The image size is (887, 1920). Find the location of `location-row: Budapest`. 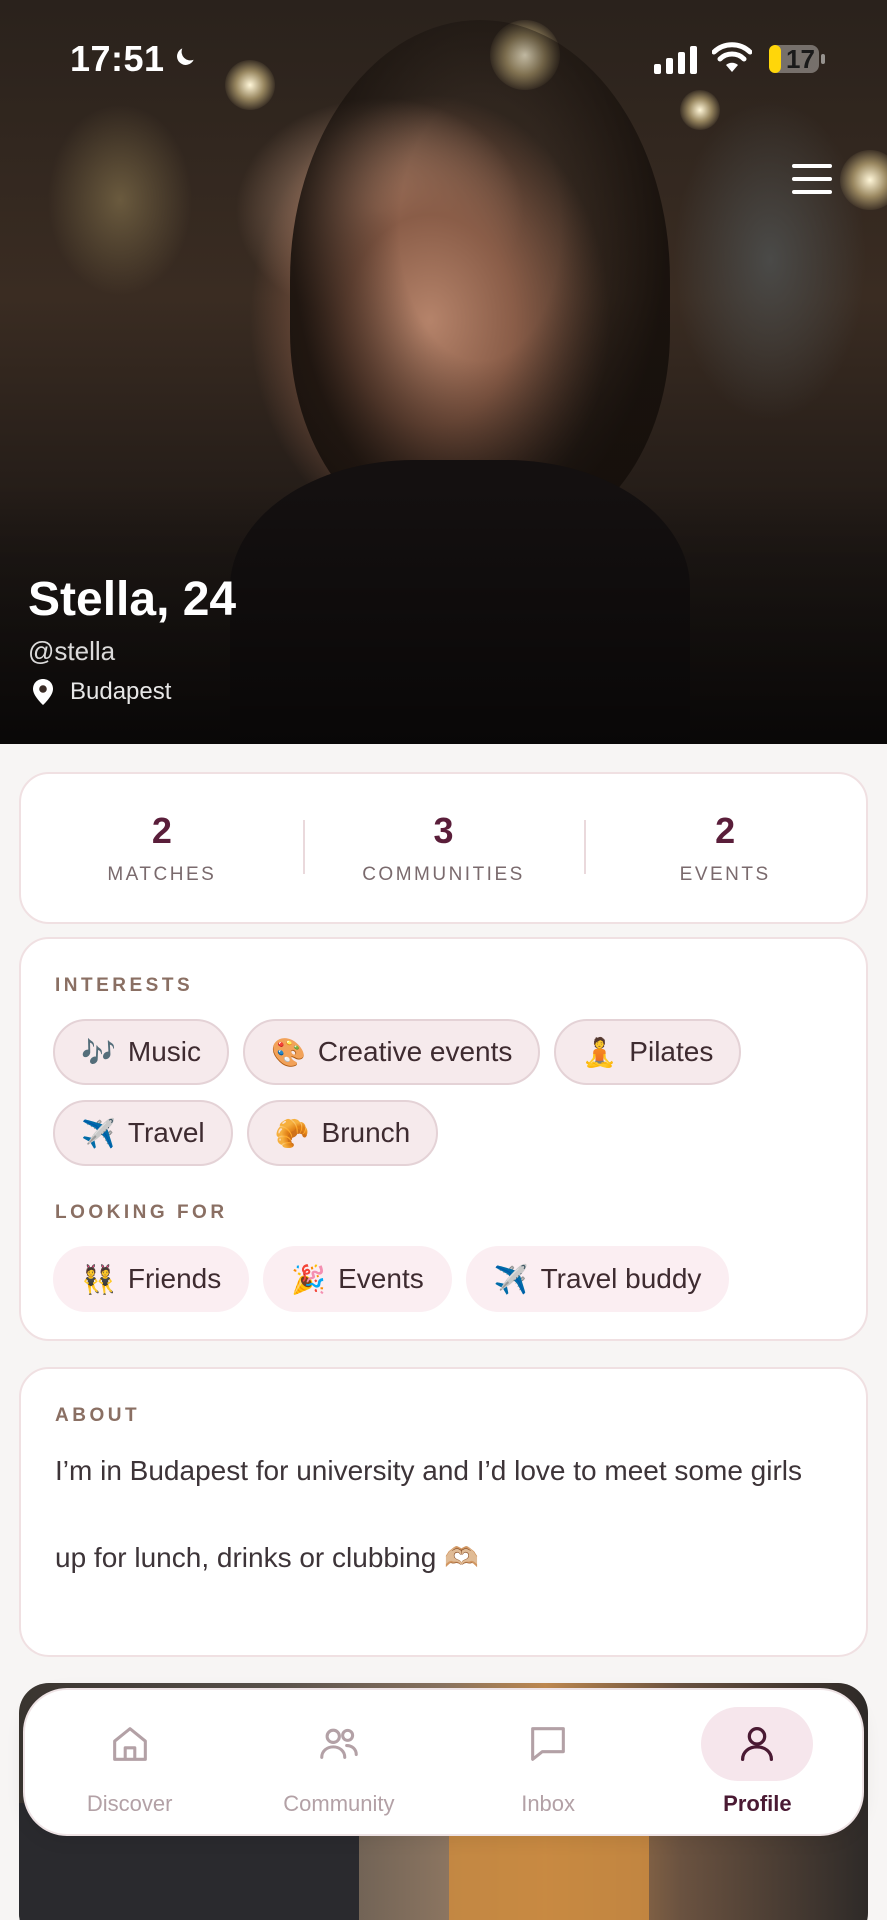

location-row: Budapest is located at coordinates (99, 692).